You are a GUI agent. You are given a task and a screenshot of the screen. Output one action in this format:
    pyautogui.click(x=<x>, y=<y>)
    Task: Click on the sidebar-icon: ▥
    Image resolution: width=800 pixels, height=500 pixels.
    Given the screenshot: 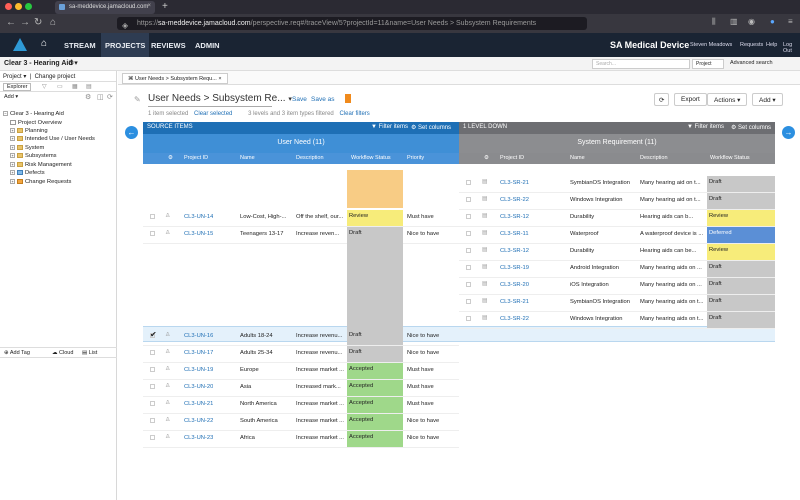 What is the action you would take?
    pyautogui.click(x=734, y=21)
    